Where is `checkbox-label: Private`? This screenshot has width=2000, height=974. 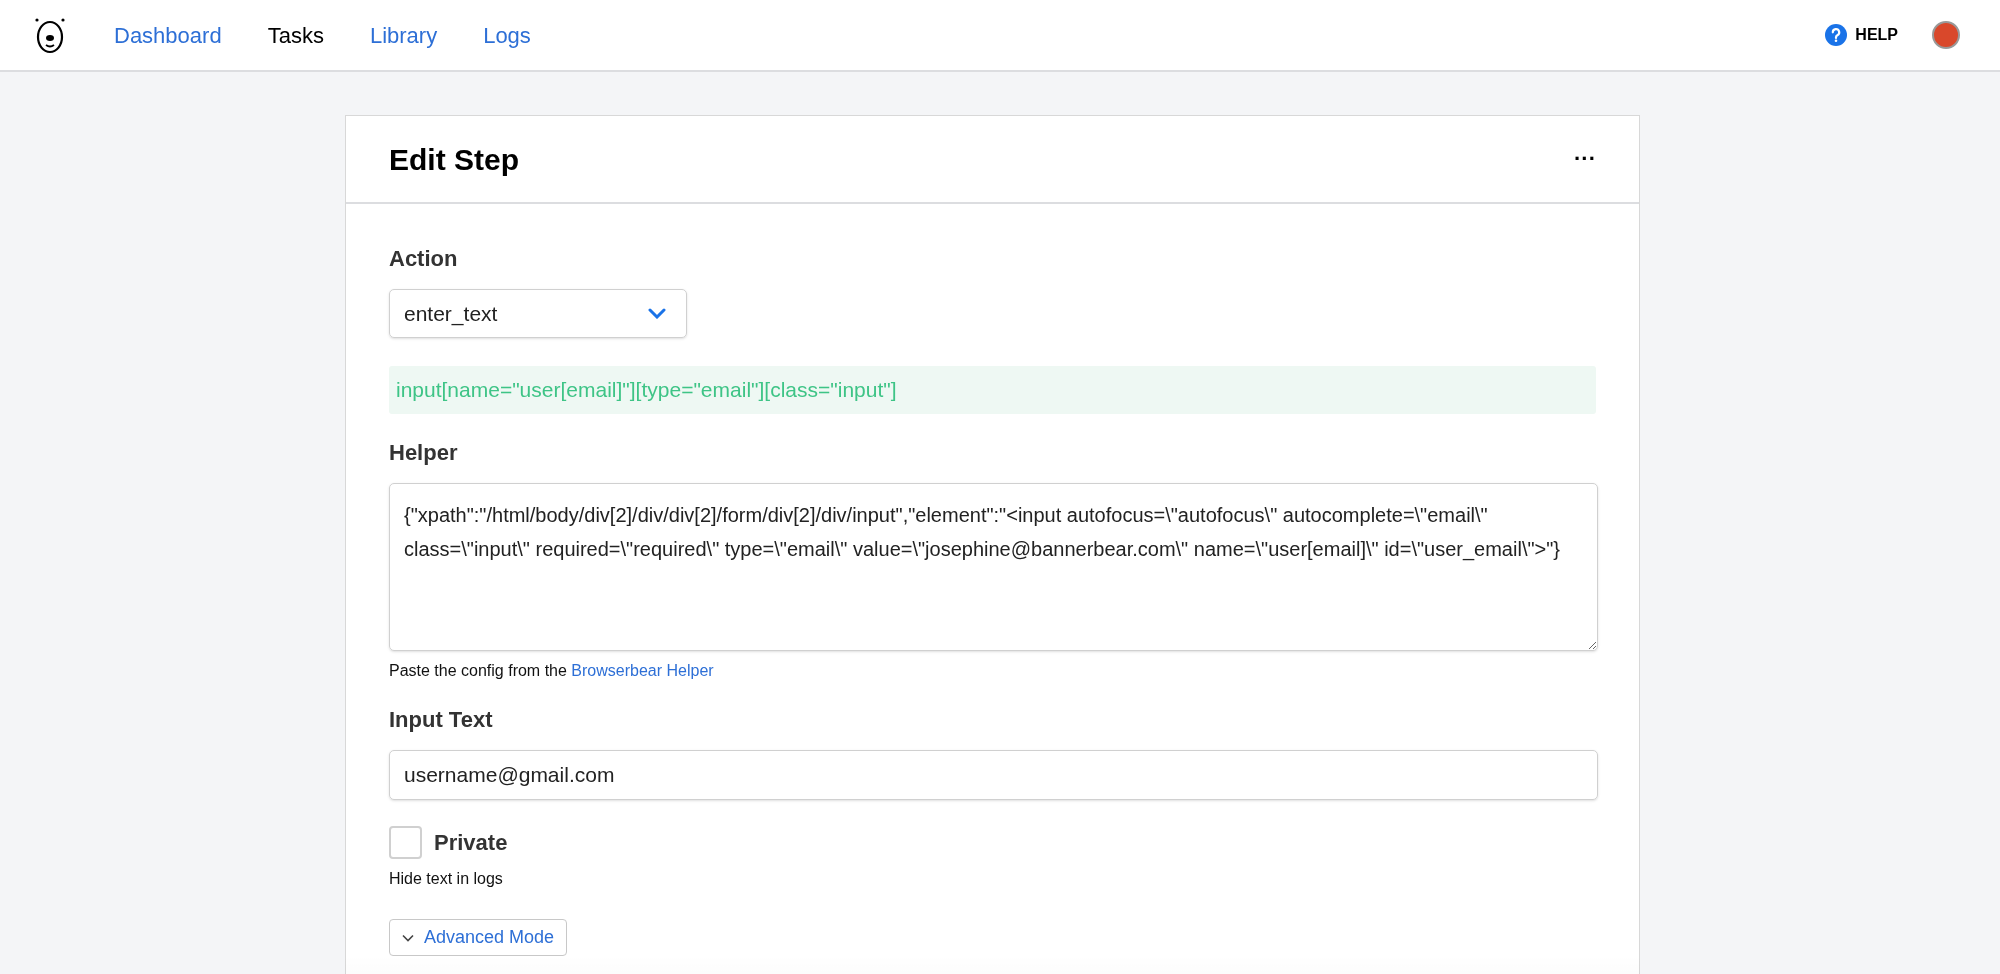
checkbox-label: Private is located at coordinates (471, 843).